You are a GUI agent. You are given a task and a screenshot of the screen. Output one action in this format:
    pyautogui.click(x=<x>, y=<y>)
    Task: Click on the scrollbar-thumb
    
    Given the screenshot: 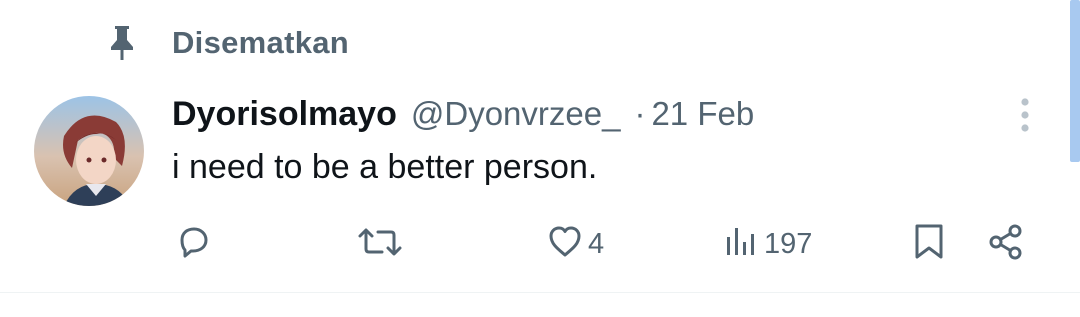 What is the action you would take?
    pyautogui.click(x=1075, y=81)
    